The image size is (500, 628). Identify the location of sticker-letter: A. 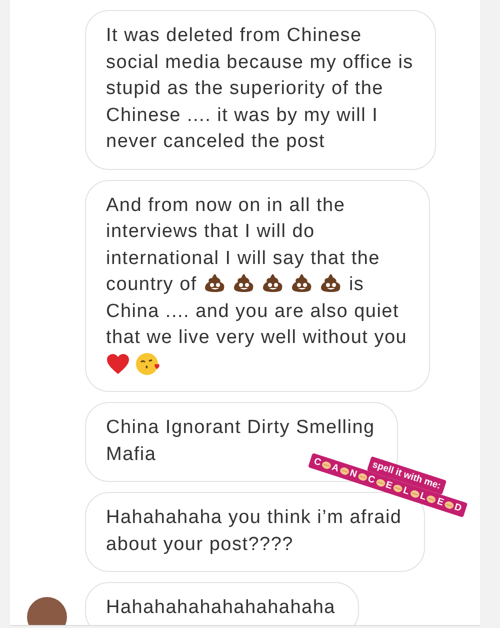
(335, 468).